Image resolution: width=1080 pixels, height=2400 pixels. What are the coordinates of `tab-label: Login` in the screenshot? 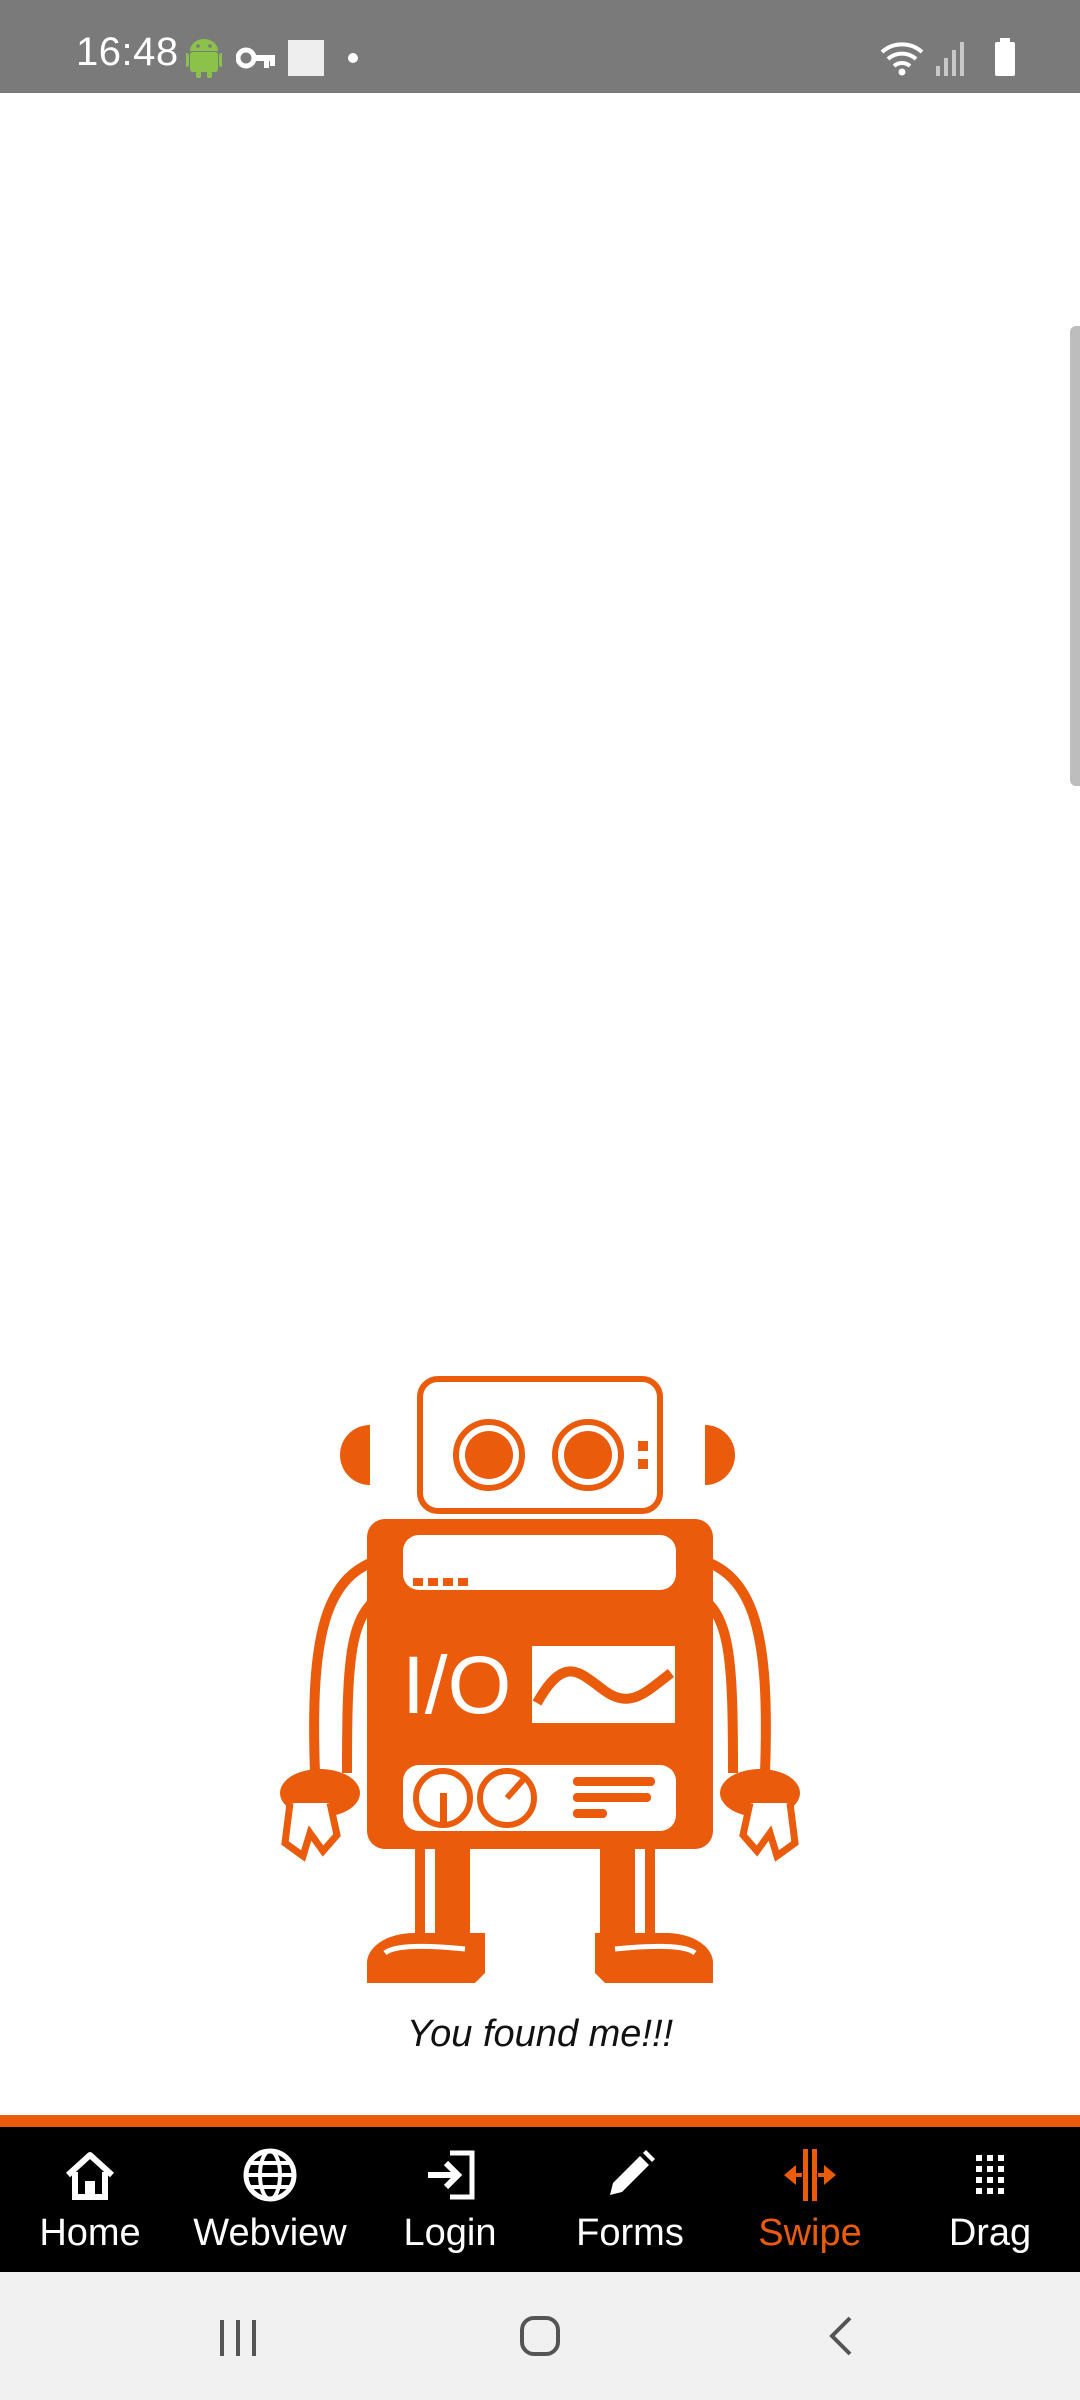 It's located at (450, 2233).